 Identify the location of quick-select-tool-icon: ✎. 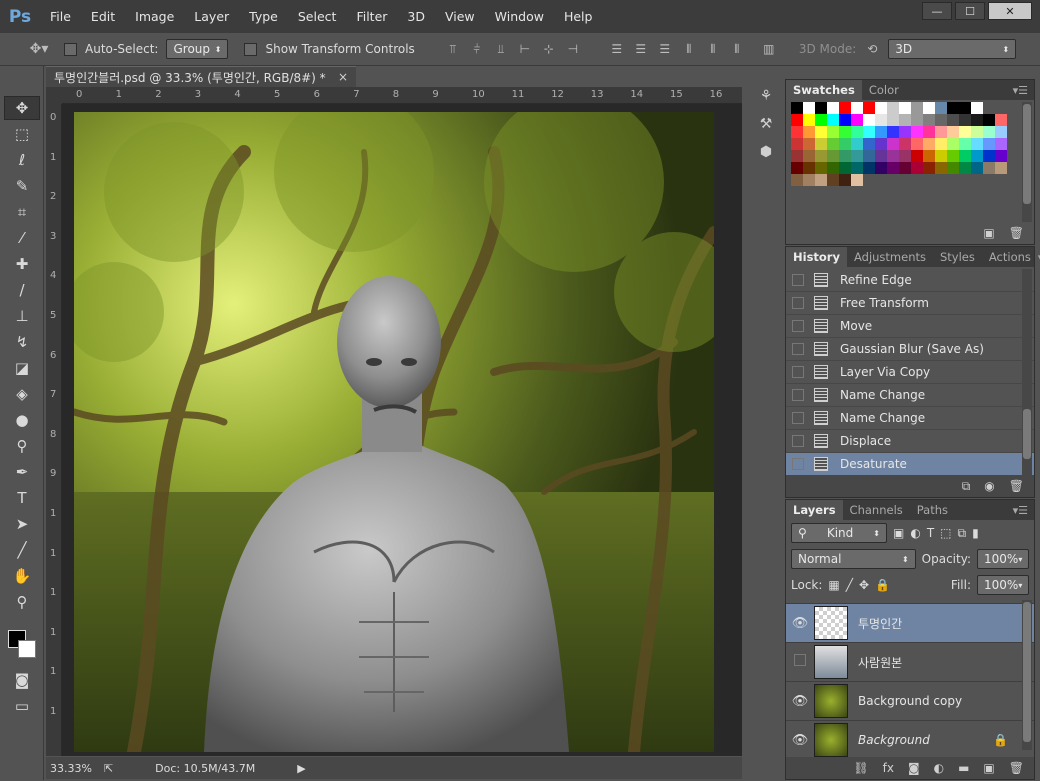
(22, 186).